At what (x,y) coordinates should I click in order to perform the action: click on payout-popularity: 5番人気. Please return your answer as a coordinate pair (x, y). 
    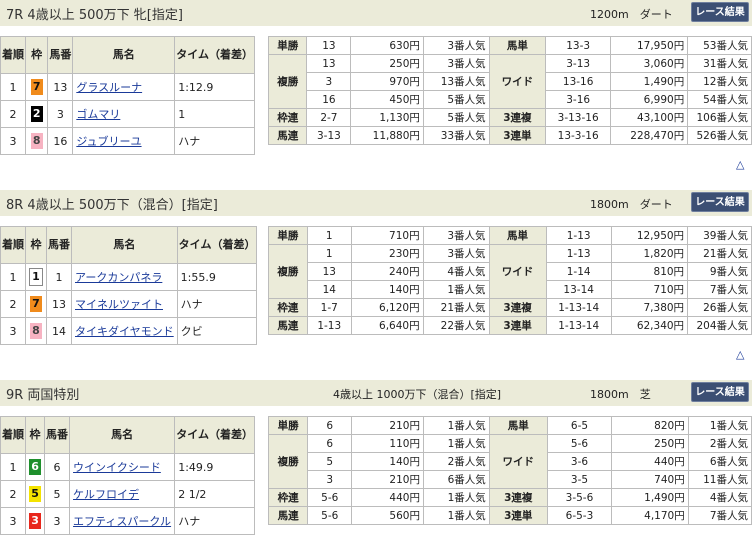
    Looking at the image, I should click on (456, 117).